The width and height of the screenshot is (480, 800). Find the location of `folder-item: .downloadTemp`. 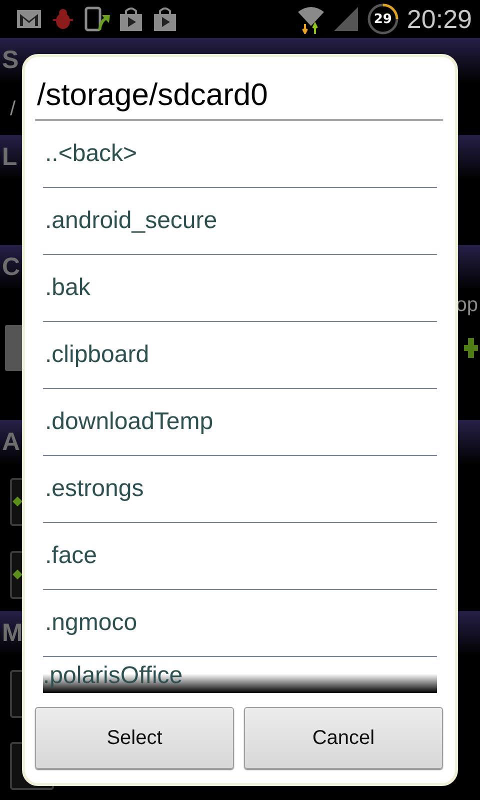

folder-item: .downloadTemp is located at coordinates (240, 422).